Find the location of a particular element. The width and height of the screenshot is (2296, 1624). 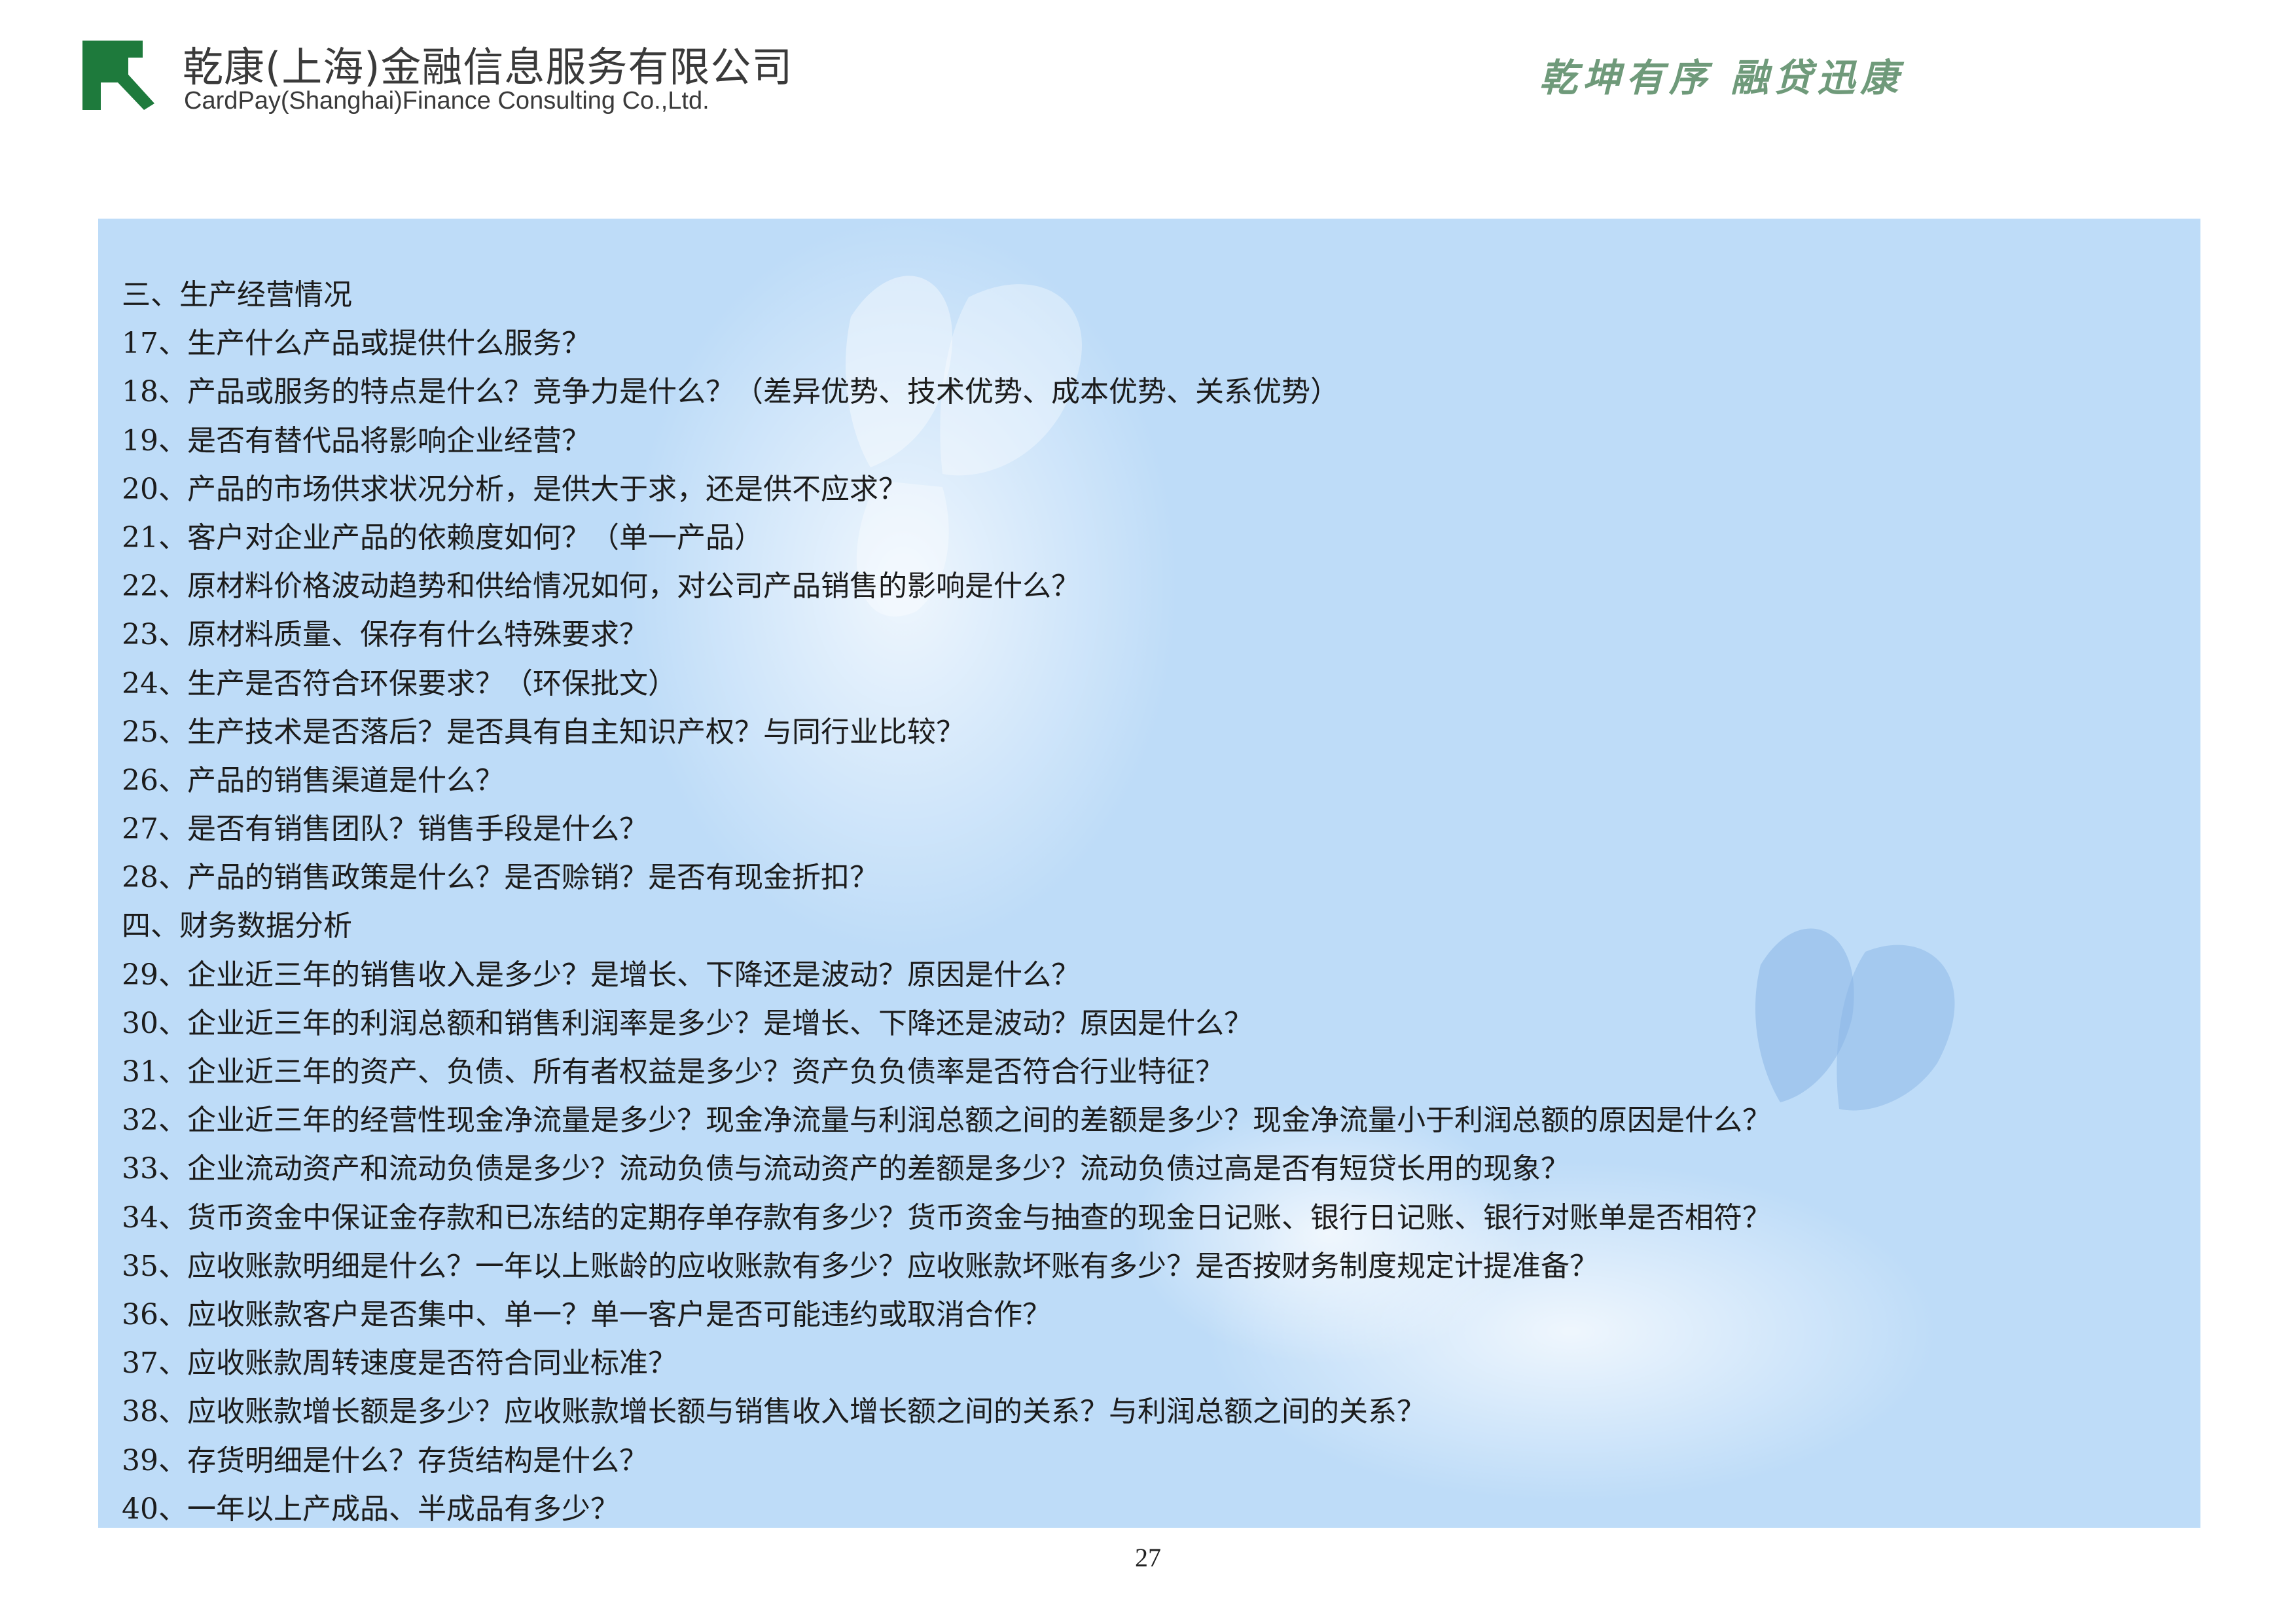

list-item: 23、原材料质量、保存有什么特殊要求？ is located at coordinates (385, 635).